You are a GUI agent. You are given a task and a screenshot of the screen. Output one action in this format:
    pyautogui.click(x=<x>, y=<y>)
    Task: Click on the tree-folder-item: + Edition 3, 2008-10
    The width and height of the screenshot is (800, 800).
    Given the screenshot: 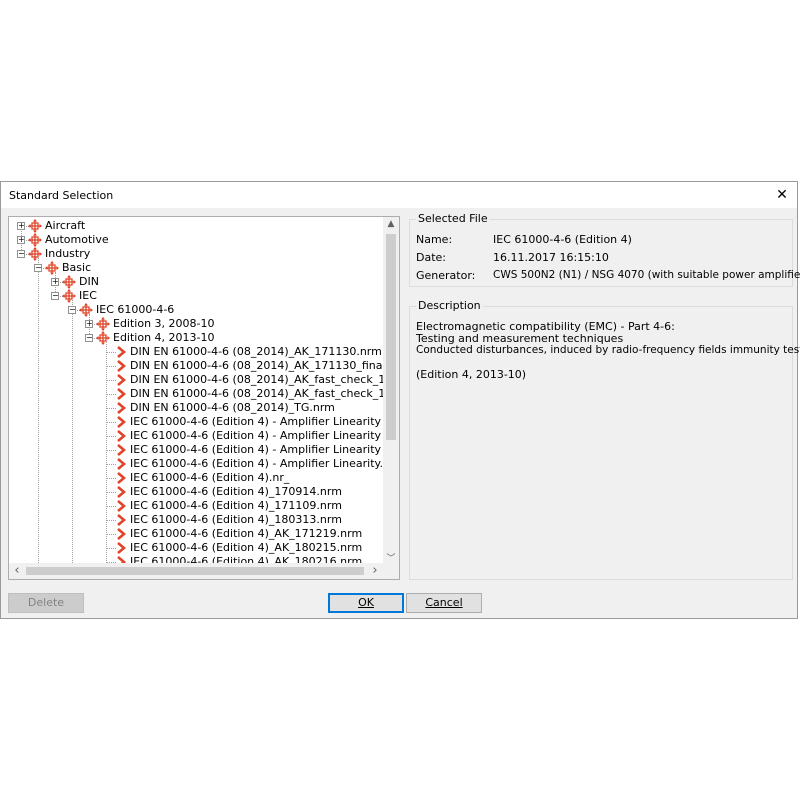 What is the action you would take?
    pyautogui.click(x=196, y=324)
    